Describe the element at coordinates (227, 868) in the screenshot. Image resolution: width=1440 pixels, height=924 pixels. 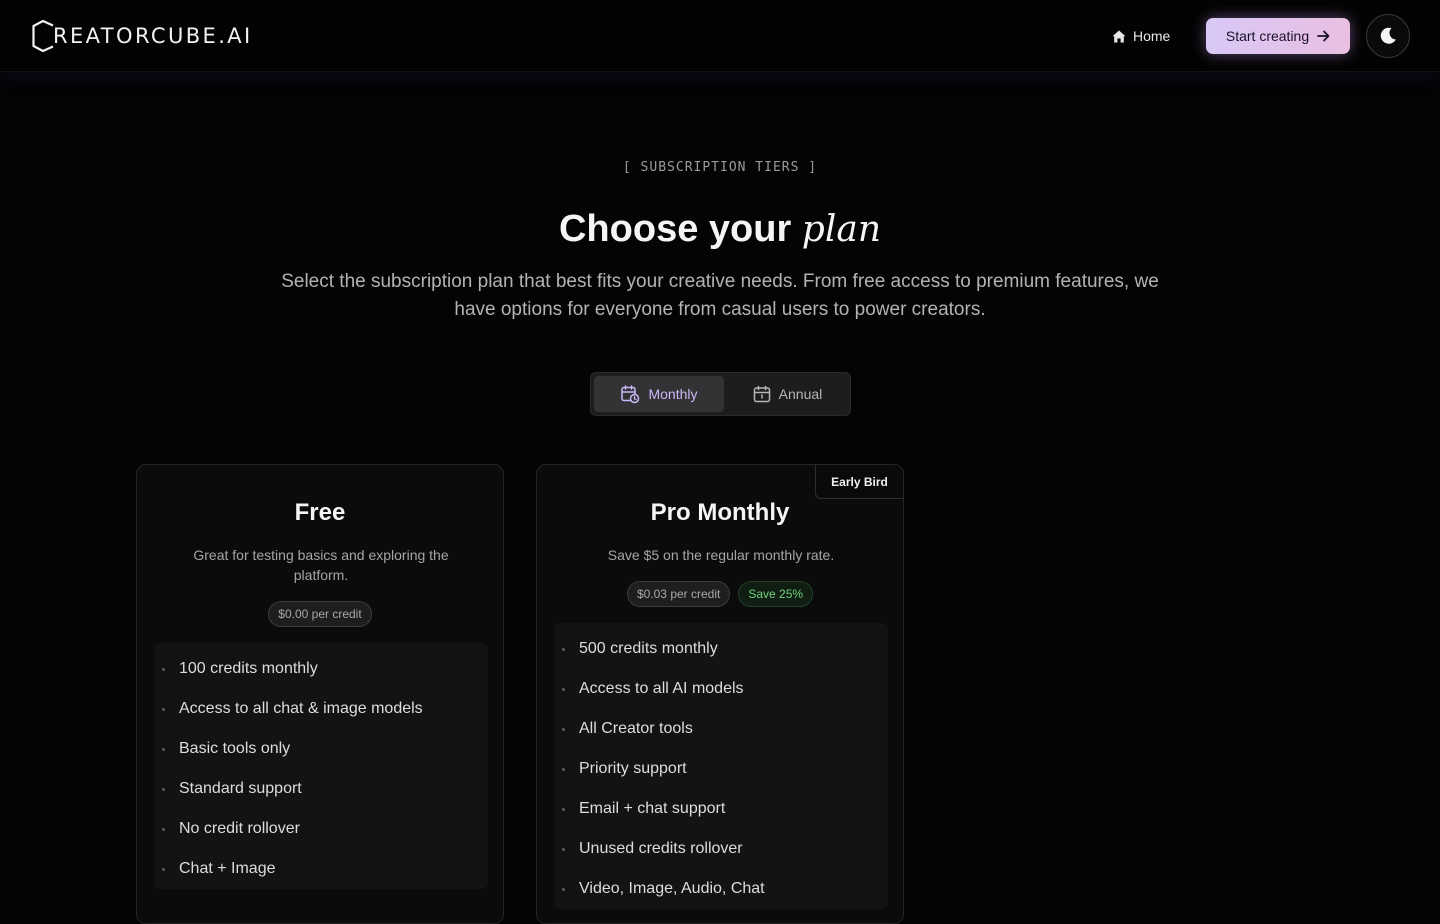
I see `feature-text: Chat + Image` at that location.